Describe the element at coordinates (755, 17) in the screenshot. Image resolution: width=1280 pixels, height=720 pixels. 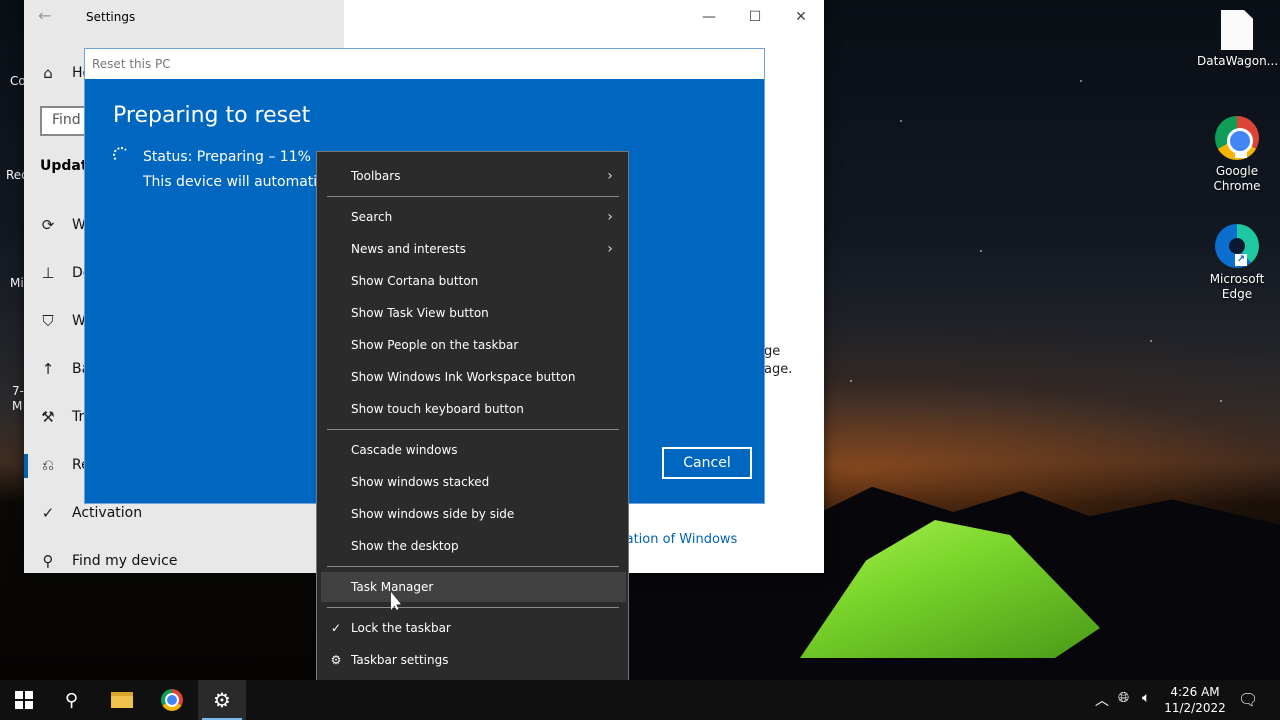
I see `maximize-button: ☐` at that location.